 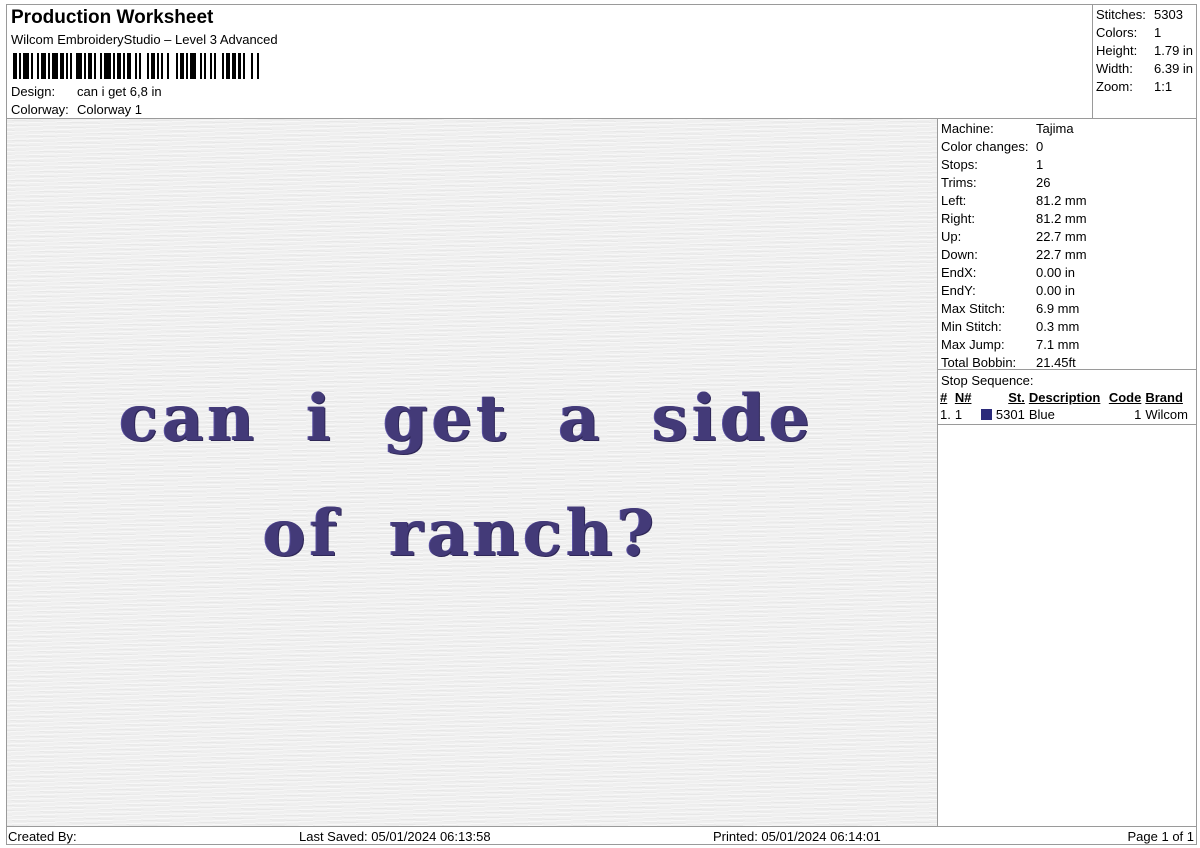 What do you see at coordinates (797, 836) in the screenshot?
I see `printed-date: Printed: 05/01/2024 06:14:01` at bounding box center [797, 836].